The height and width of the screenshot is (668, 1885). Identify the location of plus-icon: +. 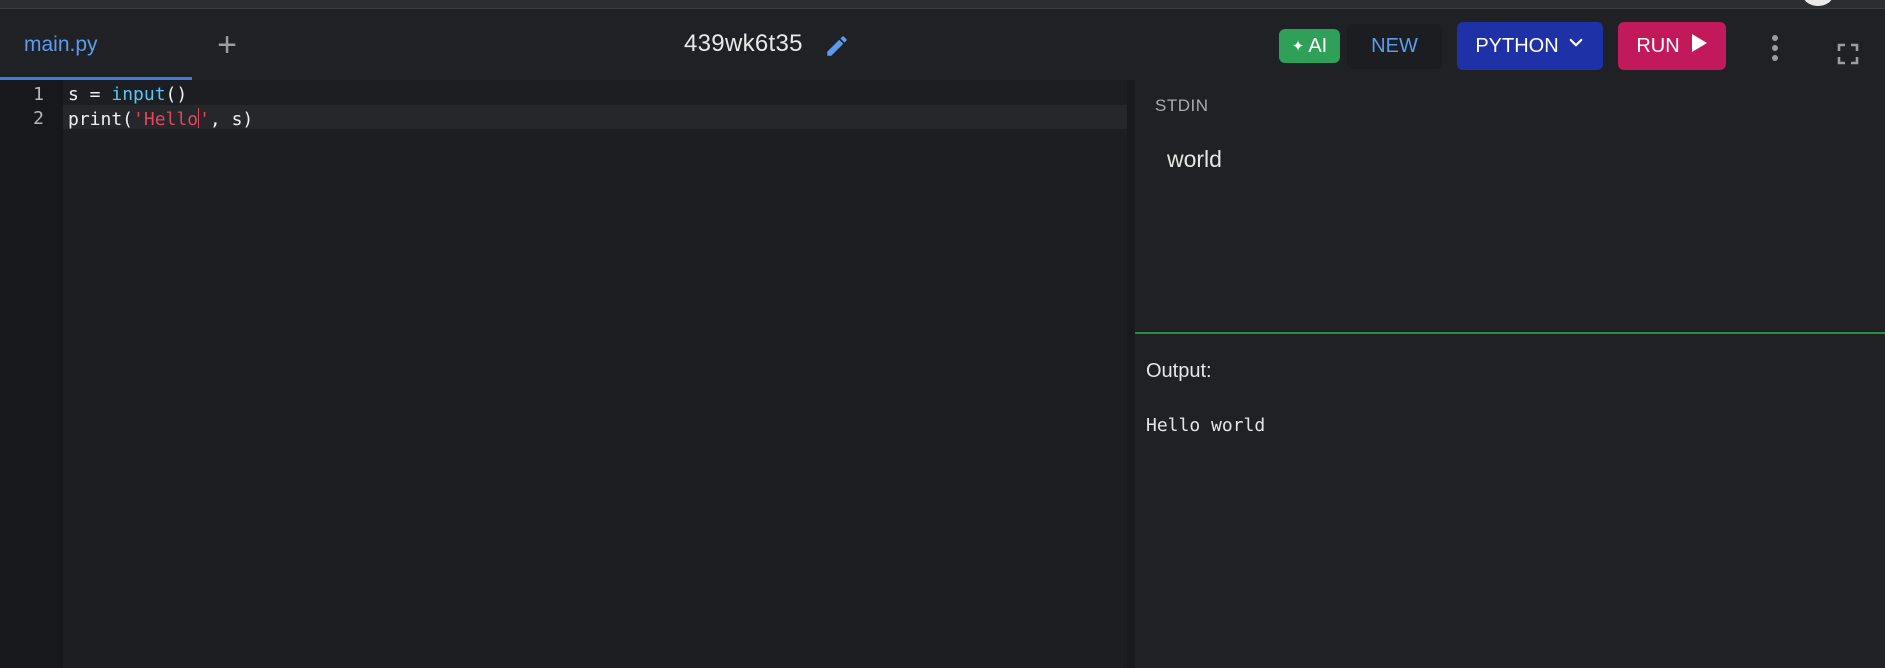
(227, 45).